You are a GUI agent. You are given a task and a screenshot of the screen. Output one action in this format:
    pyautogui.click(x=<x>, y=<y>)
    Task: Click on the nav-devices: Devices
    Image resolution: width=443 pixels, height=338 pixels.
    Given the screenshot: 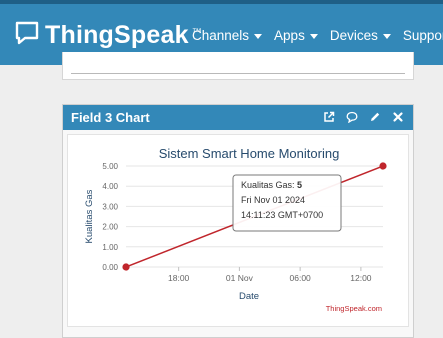 What is the action you would take?
    pyautogui.click(x=360, y=35)
    